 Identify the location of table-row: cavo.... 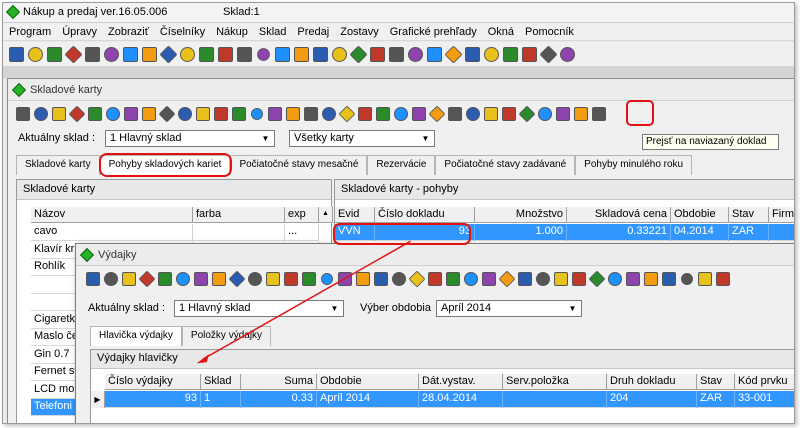
(175, 232).